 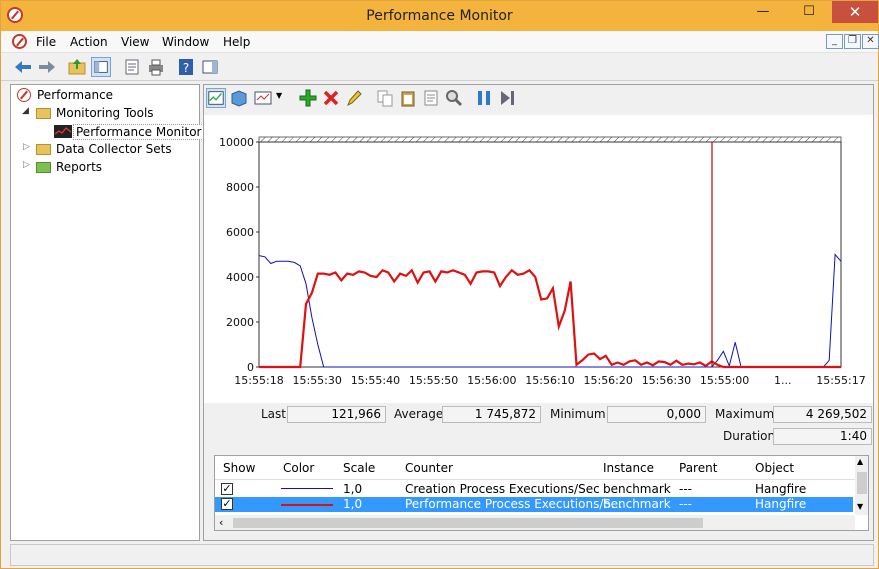 What do you see at coordinates (47, 67) in the screenshot?
I see `forward-arrow-icon` at bounding box center [47, 67].